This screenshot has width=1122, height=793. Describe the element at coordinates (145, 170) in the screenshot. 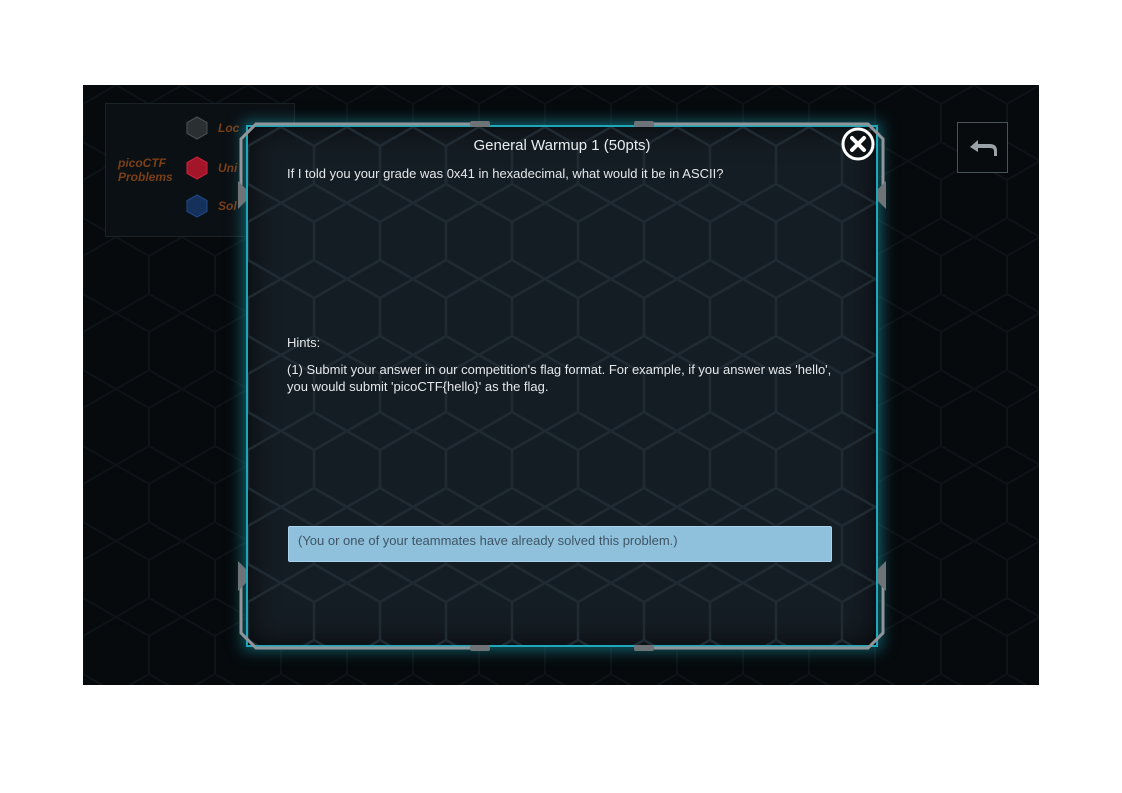

I see `legend-title: picoCTF Problems` at that location.